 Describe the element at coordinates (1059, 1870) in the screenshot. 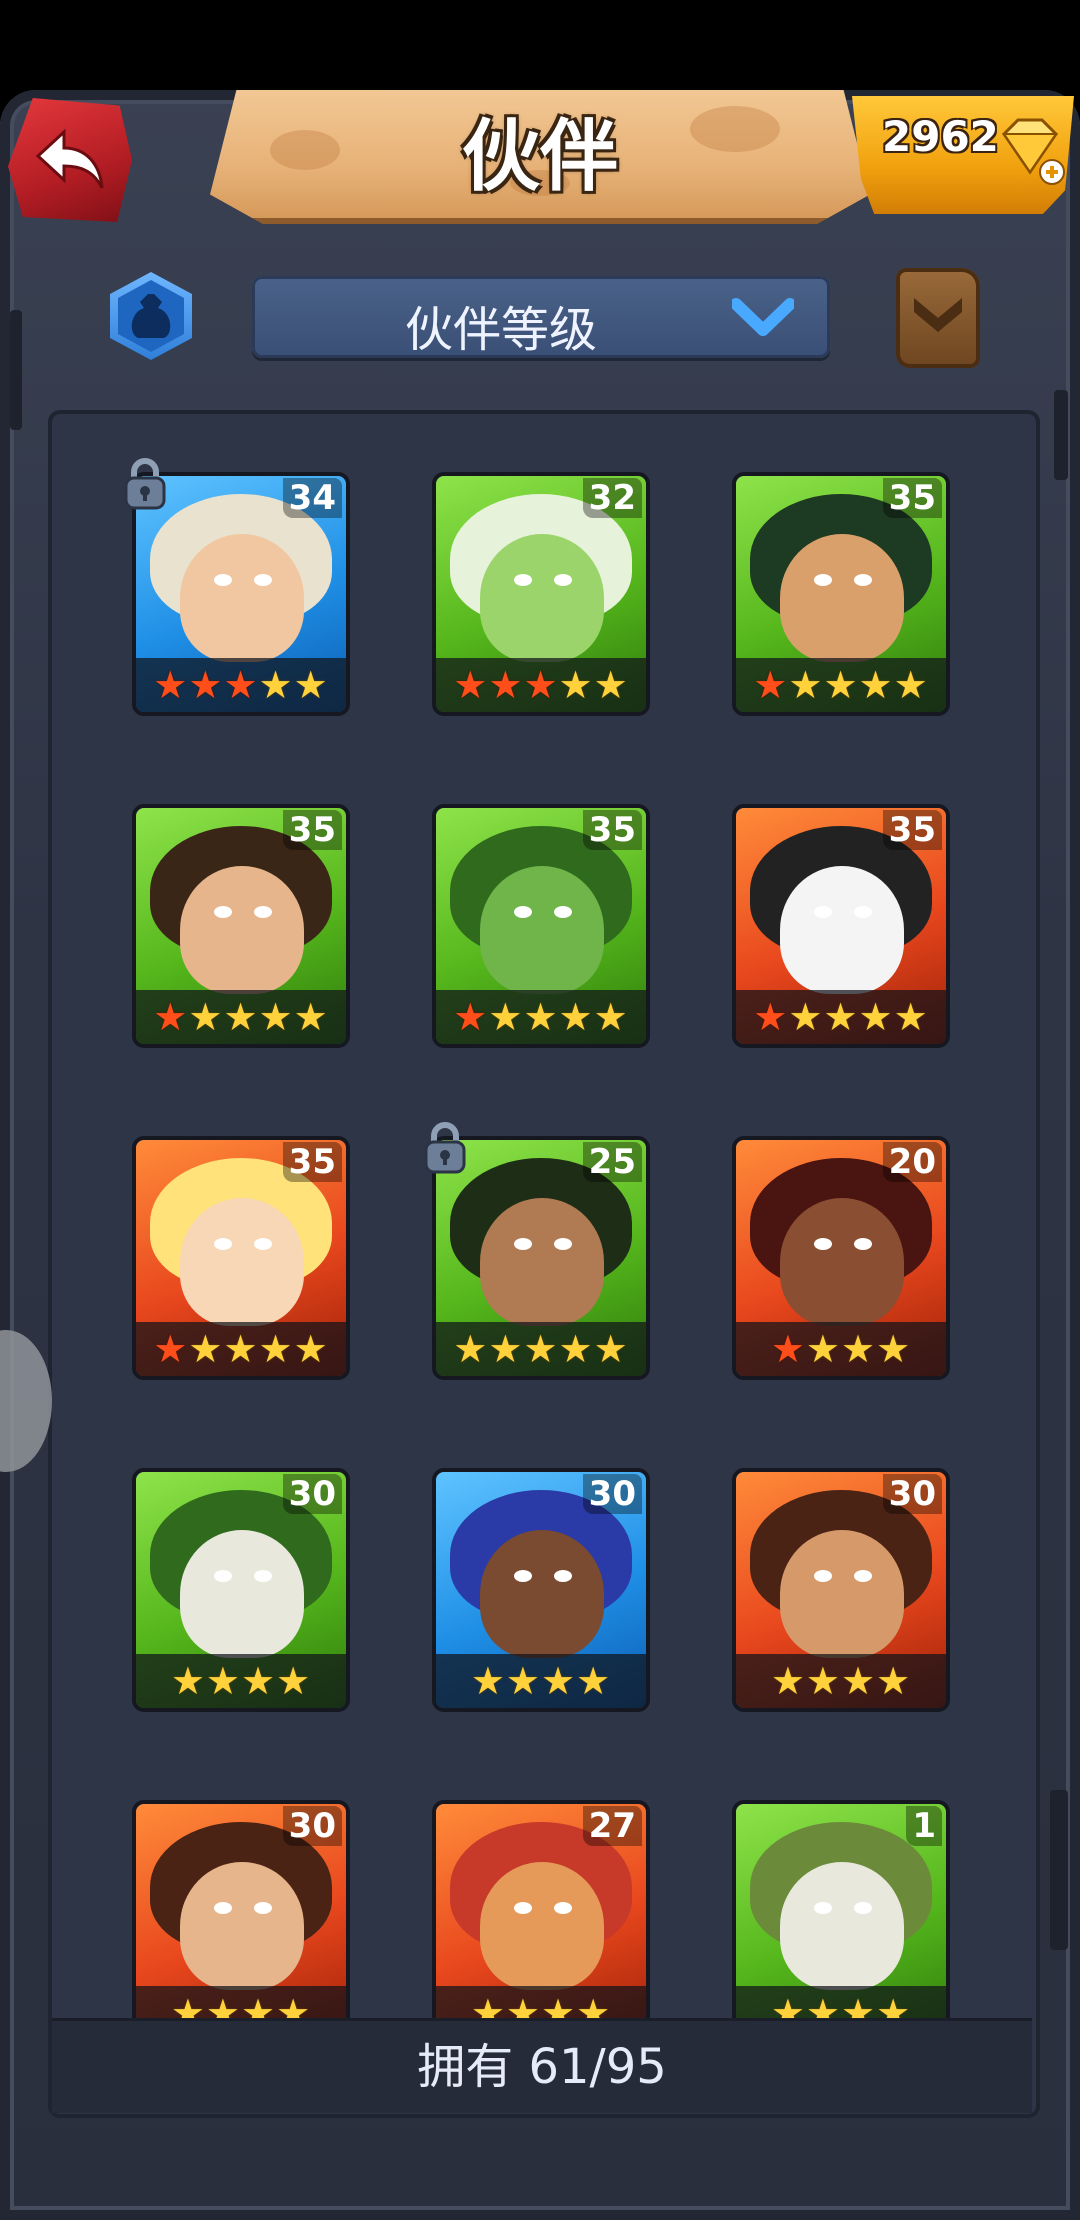

I see `frame-crack` at that location.